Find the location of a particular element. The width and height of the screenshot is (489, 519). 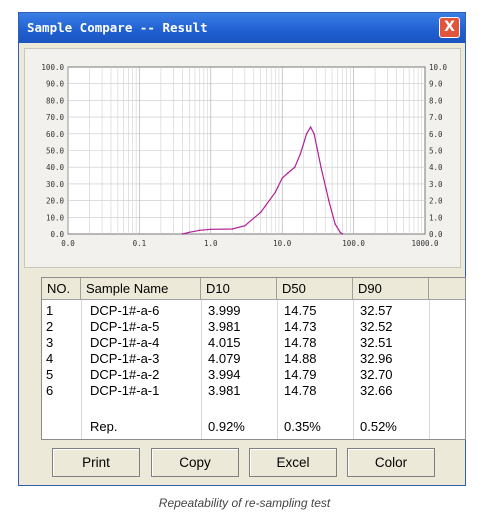

table-row: 3 DCP-1#-a-4 4.015 14.78 32.51 is located at coordinates (253, 343).